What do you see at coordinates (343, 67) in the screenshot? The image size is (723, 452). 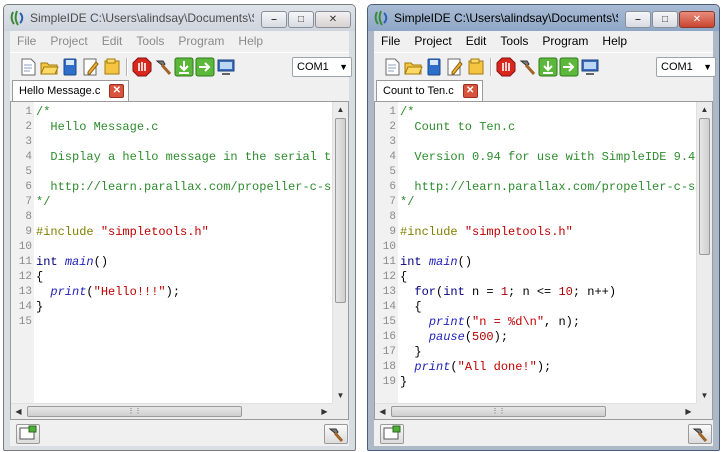 I see `chevron-down-icon: ▼` at bounding box center [343, 67].